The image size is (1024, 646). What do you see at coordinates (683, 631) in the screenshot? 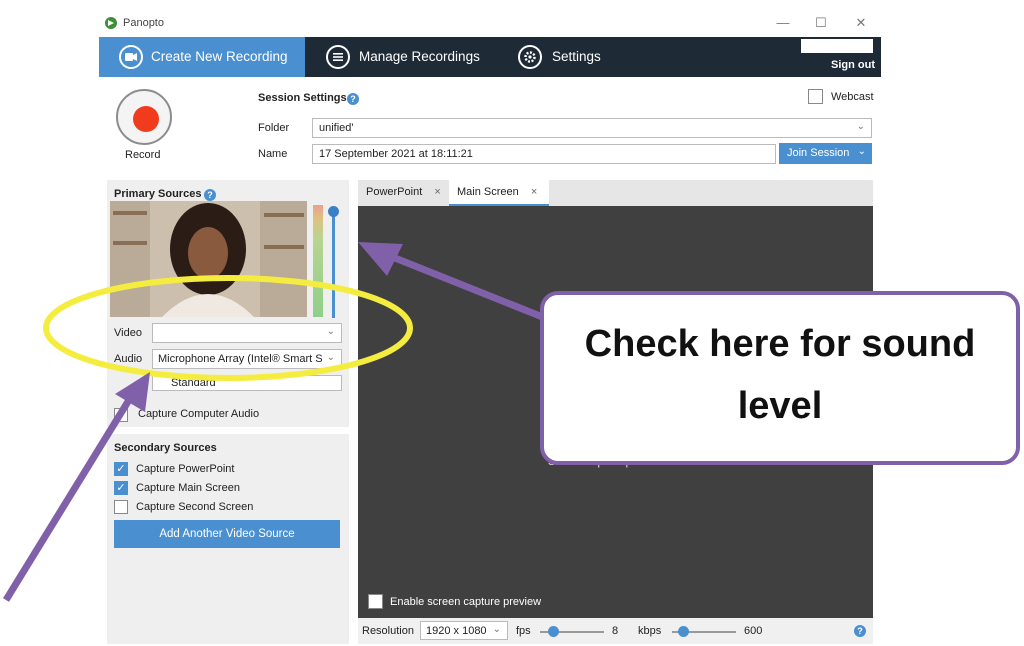
I see `kbps-slider-thumb` at bounding box center [683, 631].